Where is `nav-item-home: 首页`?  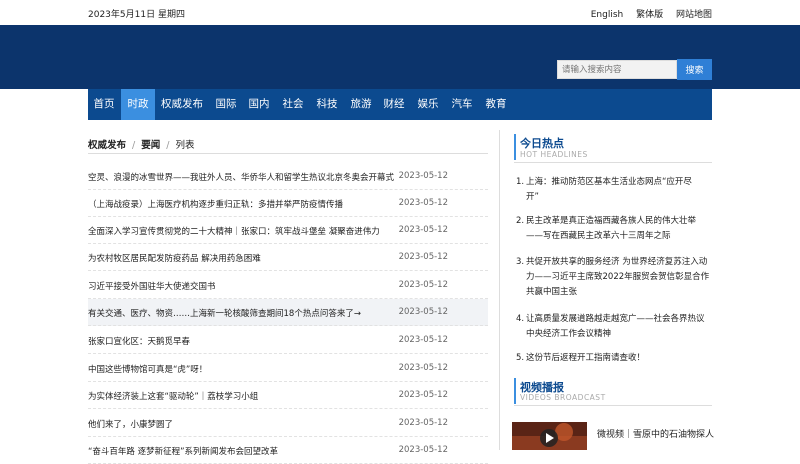
nav-item-home: 首页 is located at coordinates (104, 104).